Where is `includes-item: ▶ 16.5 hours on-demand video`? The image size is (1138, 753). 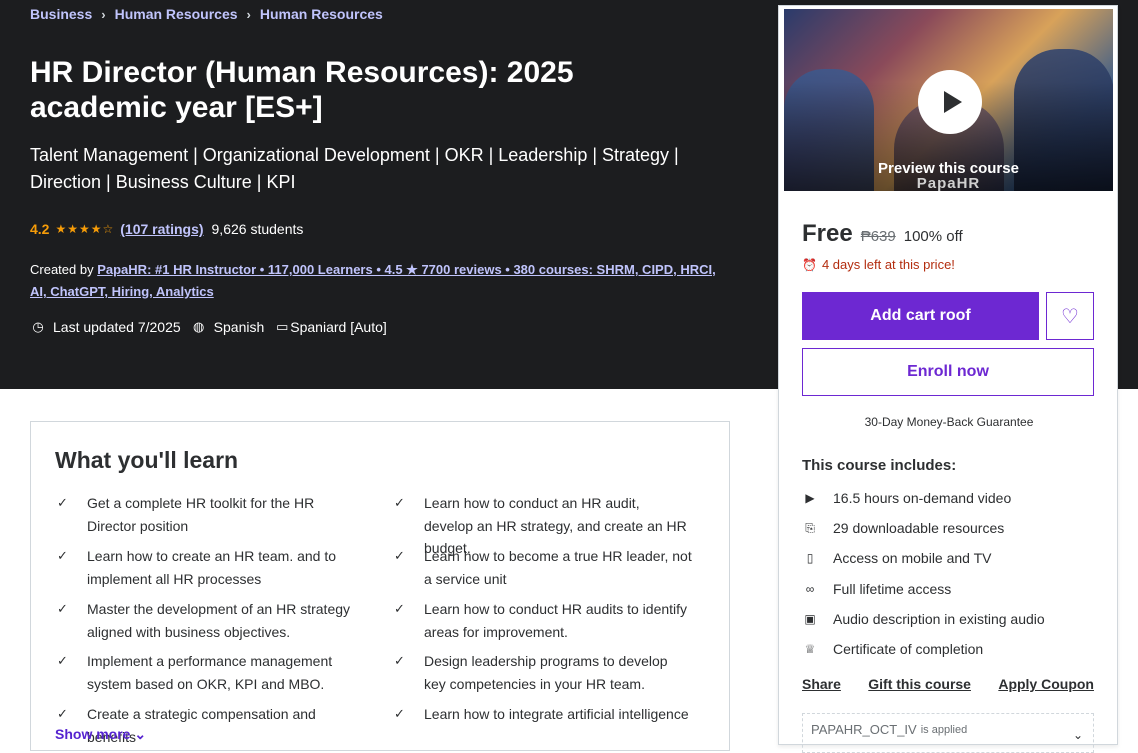 includes-item: ▶ 16.5 hours on-demand video is located at coordinates (906, 498).